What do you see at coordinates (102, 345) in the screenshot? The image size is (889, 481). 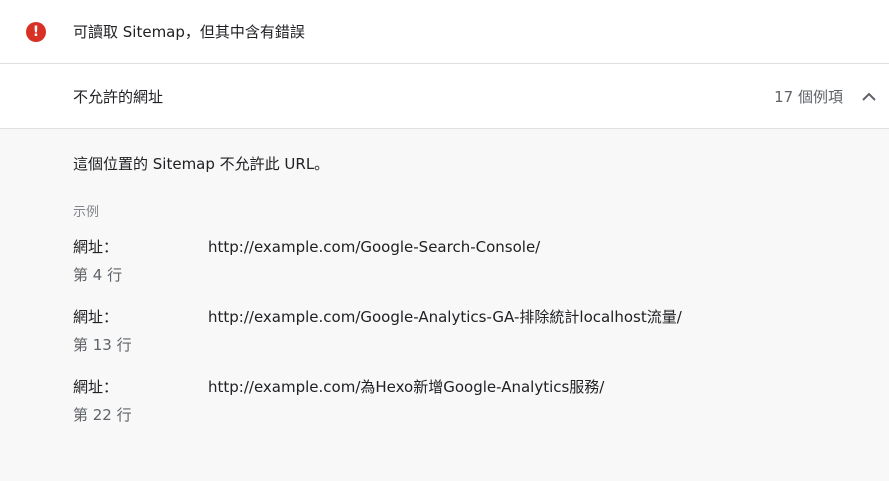 I see `example-line-number: 第 13 行` at bounding box center [102, 345].